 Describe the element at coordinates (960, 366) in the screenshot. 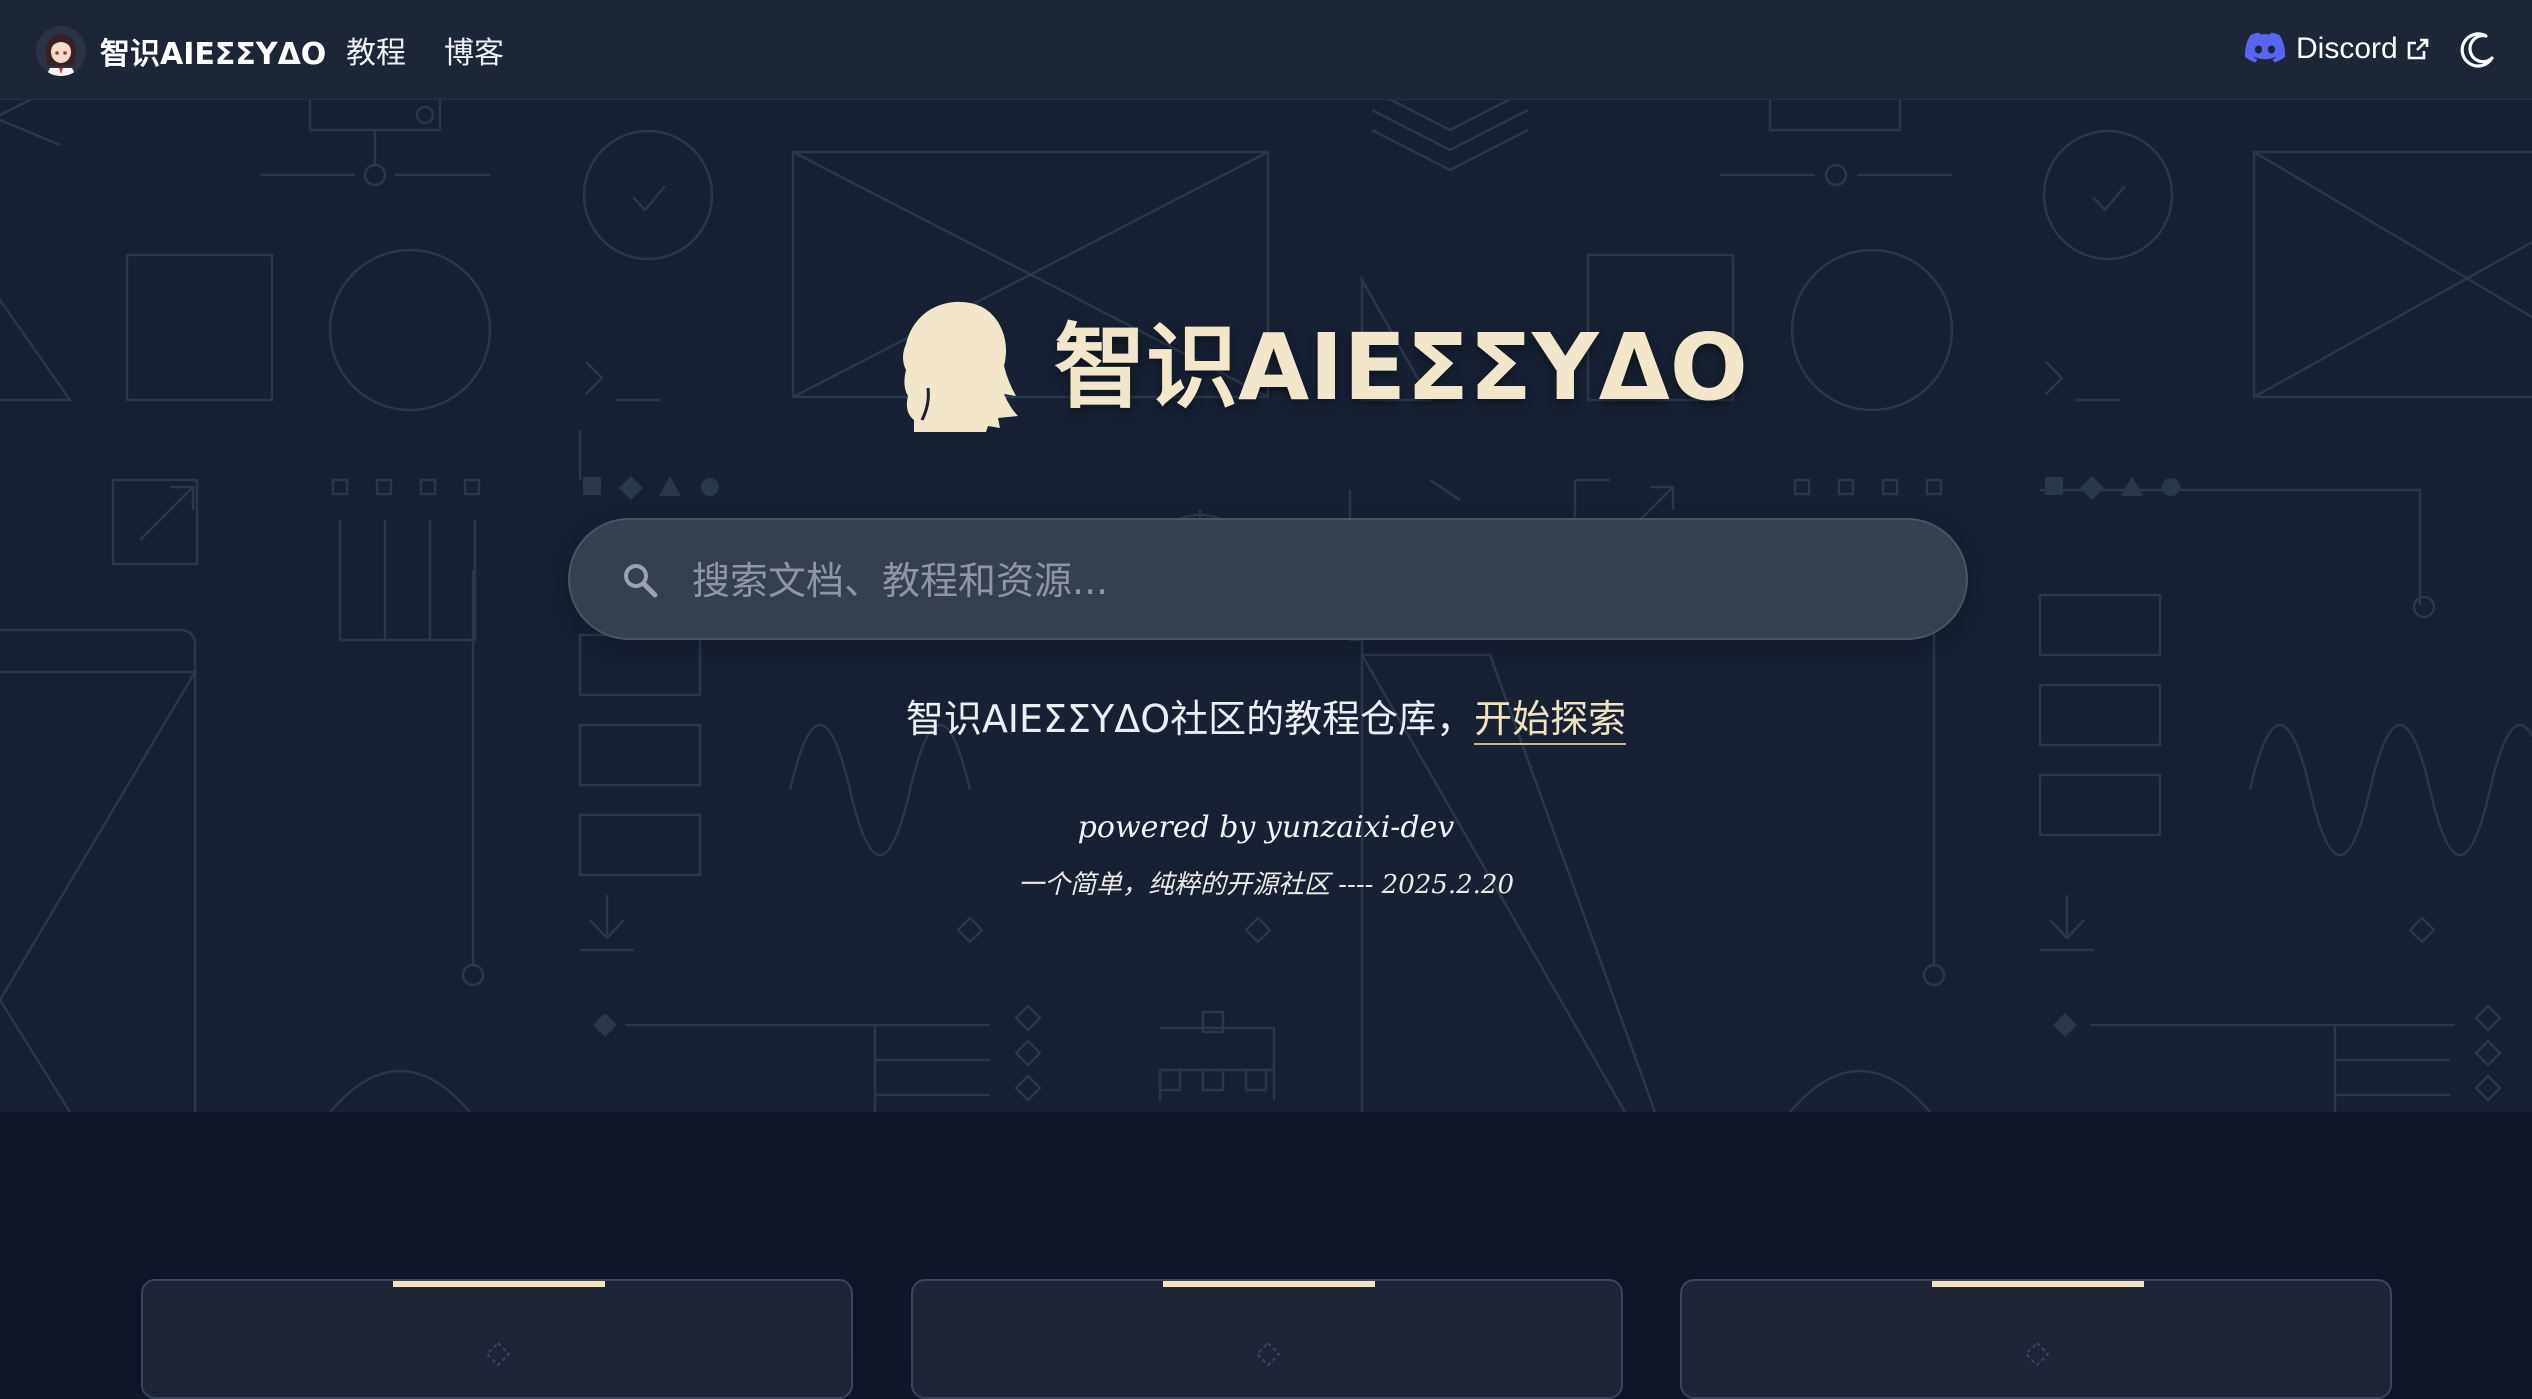

I see `hero-logo-silhouette-icon` at that location.